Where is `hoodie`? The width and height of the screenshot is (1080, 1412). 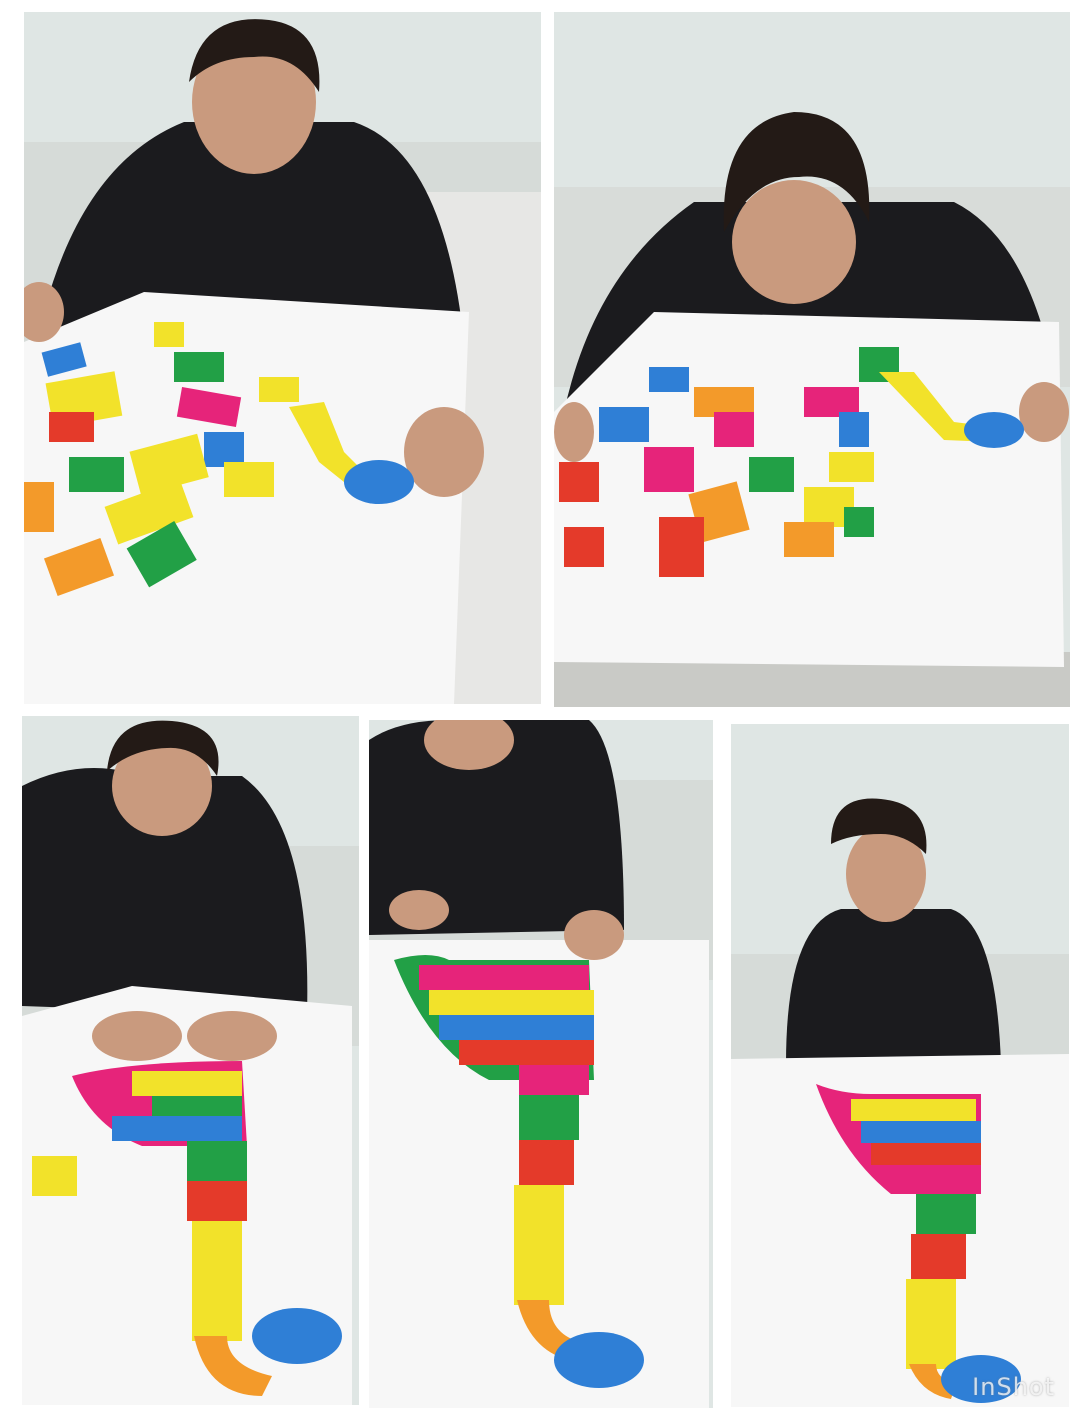
hoodie is located at coordinates (893, 986).